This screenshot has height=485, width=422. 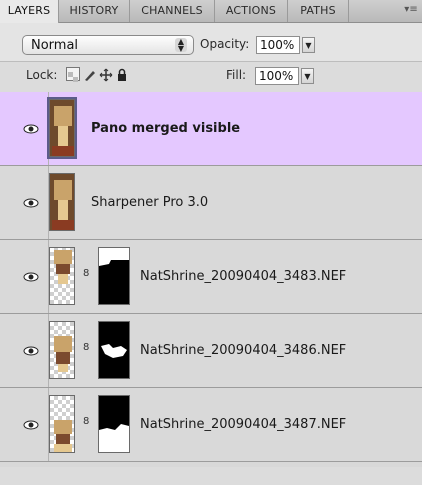 I want to click on lock-row, so click(x=211, y=77).